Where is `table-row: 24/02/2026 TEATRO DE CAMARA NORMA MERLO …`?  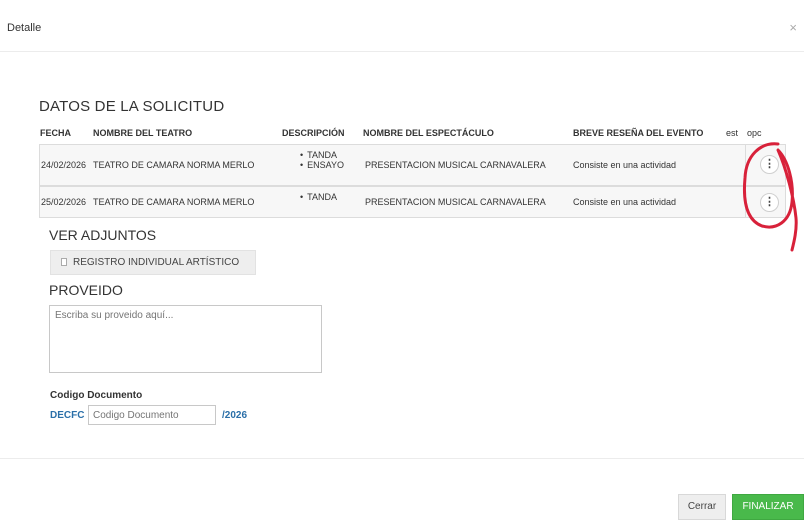
table-row: 24/02/2026 TEATRO DE CAMARA NORMA MERLO … is located at coordinates (412, 165).